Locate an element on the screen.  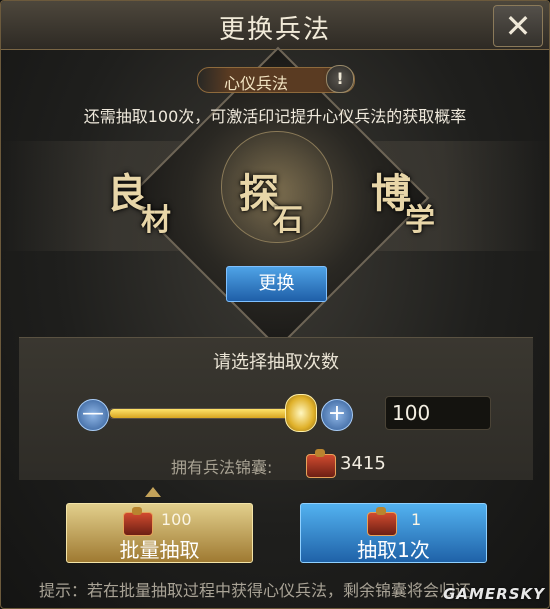
selection-caret is located at coordinates (153, 492).